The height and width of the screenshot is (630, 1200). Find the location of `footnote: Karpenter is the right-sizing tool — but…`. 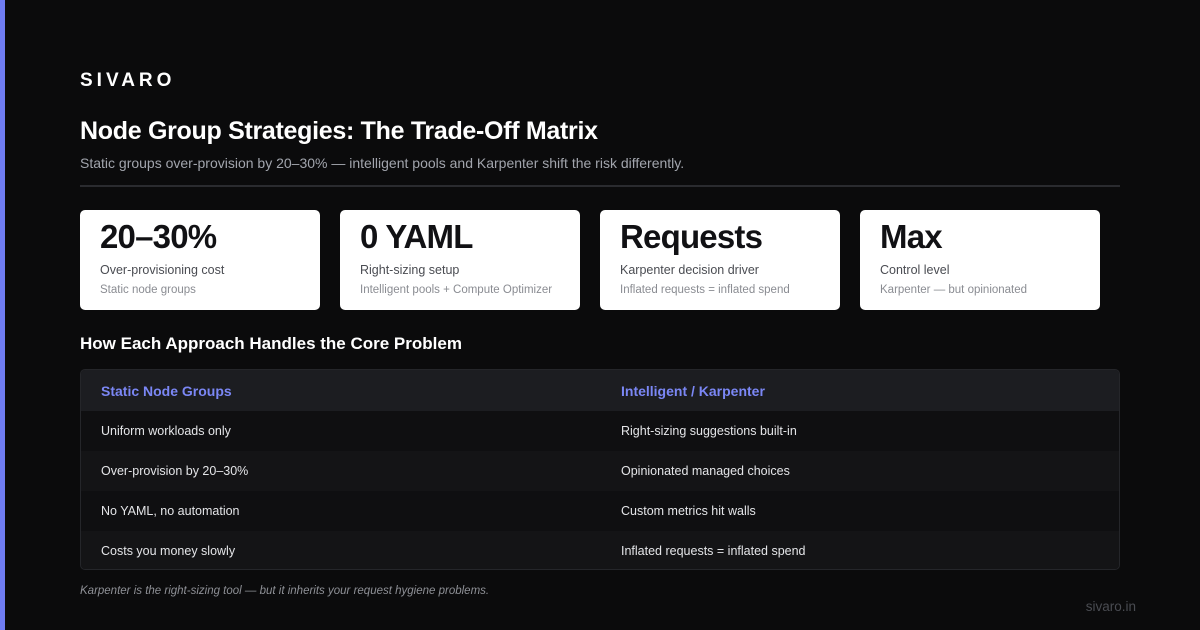

footnote: Karpenter is the right-sizing tool — but… is located at coordinates (285, 591).